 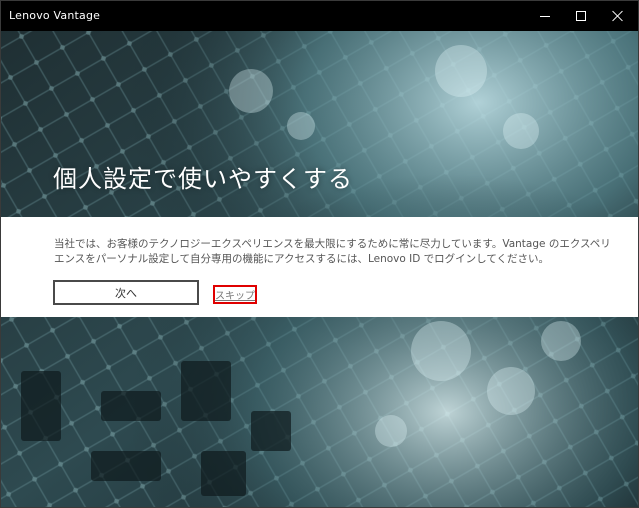 What do you see at coordinates (126, 292) in the screenshot?
I see `next-button: 次へ` at bounding box center [126, 292].